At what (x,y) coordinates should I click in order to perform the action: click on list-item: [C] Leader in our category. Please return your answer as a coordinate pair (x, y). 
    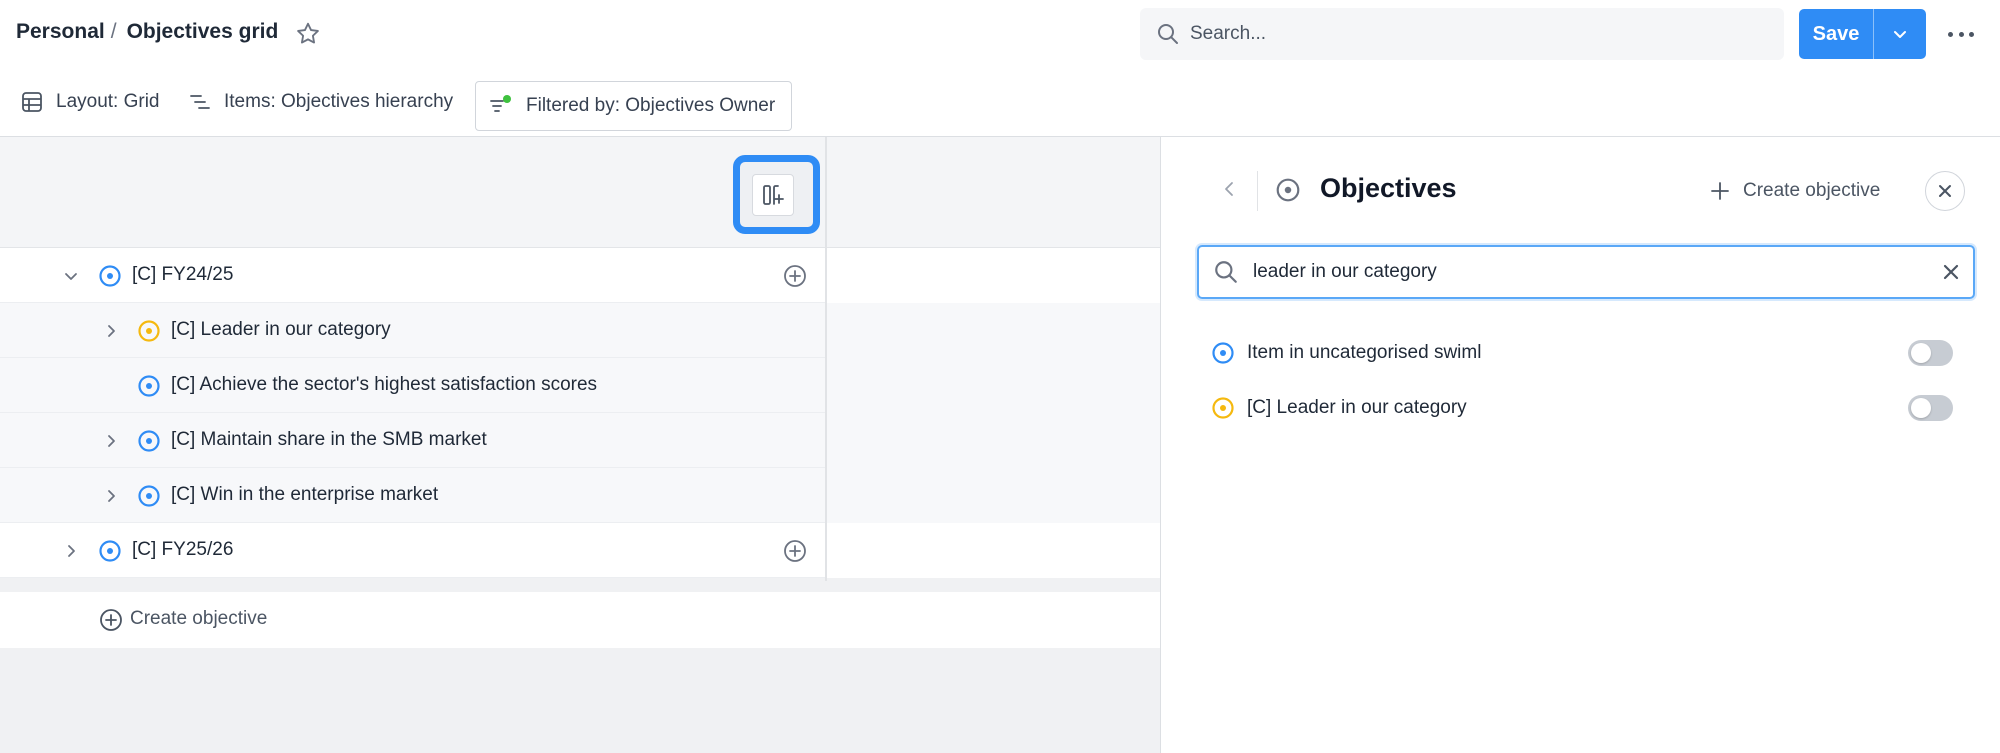
    Looking at the image, I should click on (1591, 408).